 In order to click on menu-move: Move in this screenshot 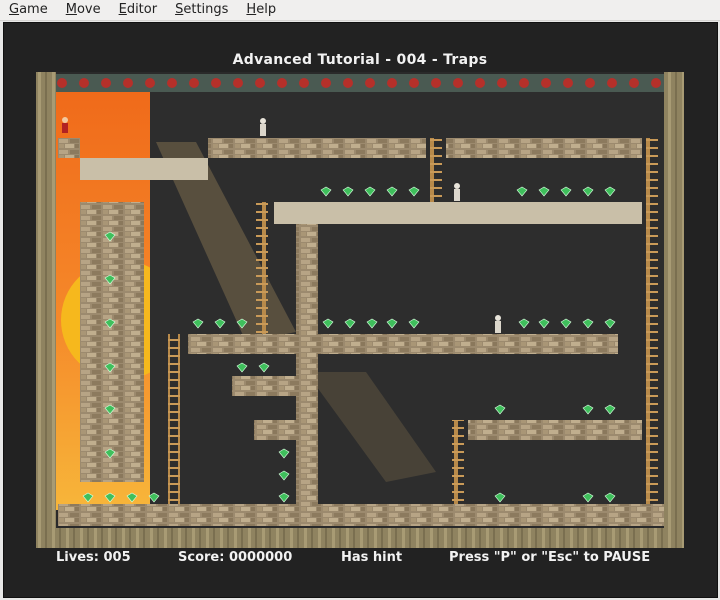, I will do `click(83, 10)`.